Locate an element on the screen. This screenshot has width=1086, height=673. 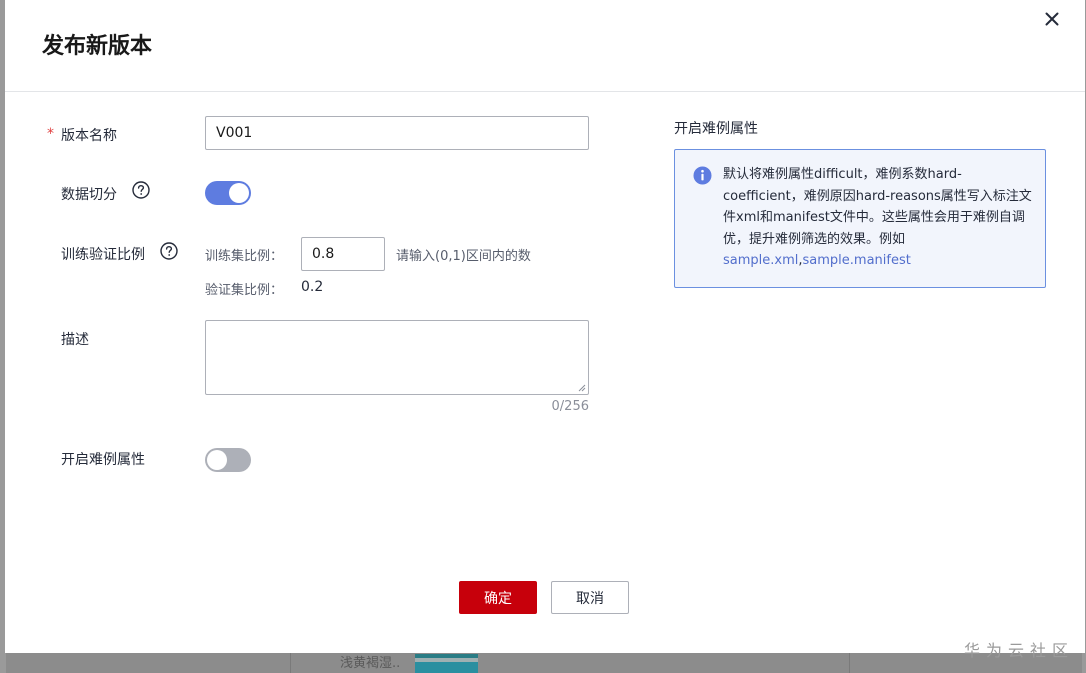
version-name-input: V001 is located at coordinates (397, 133).